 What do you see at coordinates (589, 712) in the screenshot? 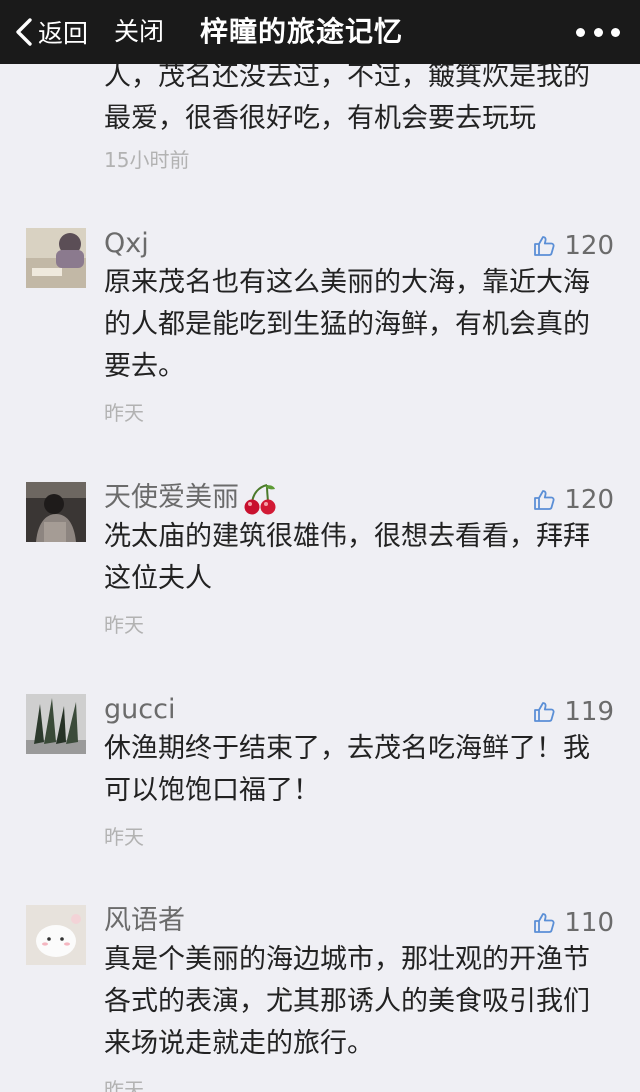
I see `like-count: 119` at bounding box center [589, 712].